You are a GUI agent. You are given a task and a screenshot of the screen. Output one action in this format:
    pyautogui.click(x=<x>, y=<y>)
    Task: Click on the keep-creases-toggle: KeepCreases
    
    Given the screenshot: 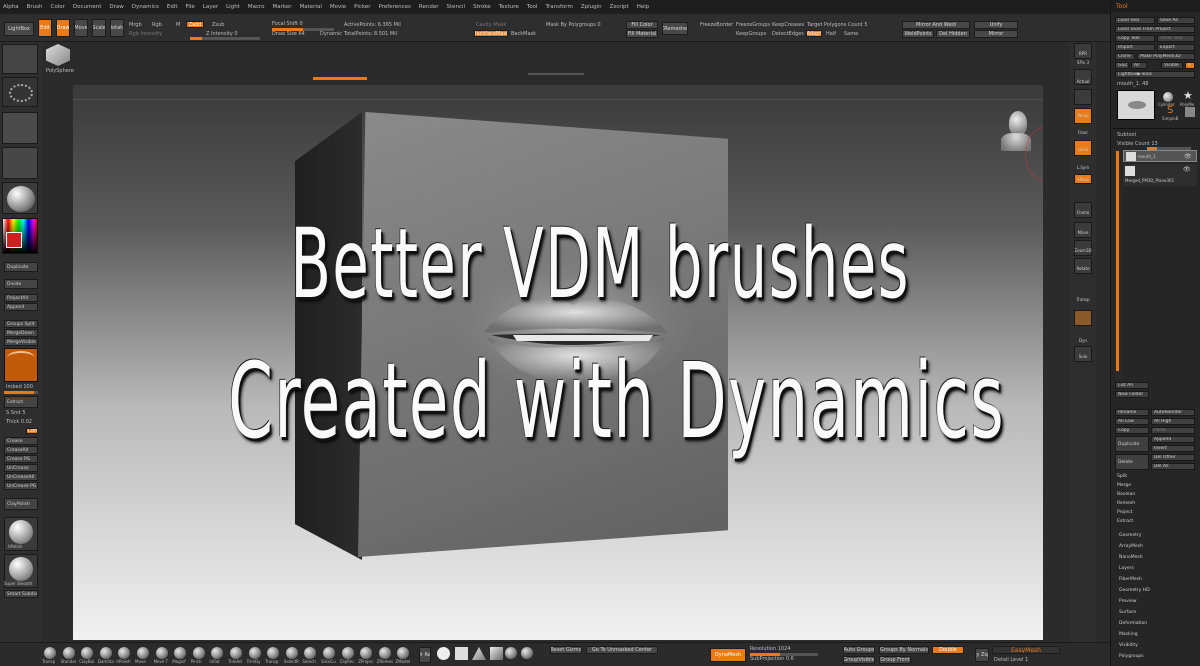 What is the action you would take?
    pyautogui.click(x=788, y=25)
    